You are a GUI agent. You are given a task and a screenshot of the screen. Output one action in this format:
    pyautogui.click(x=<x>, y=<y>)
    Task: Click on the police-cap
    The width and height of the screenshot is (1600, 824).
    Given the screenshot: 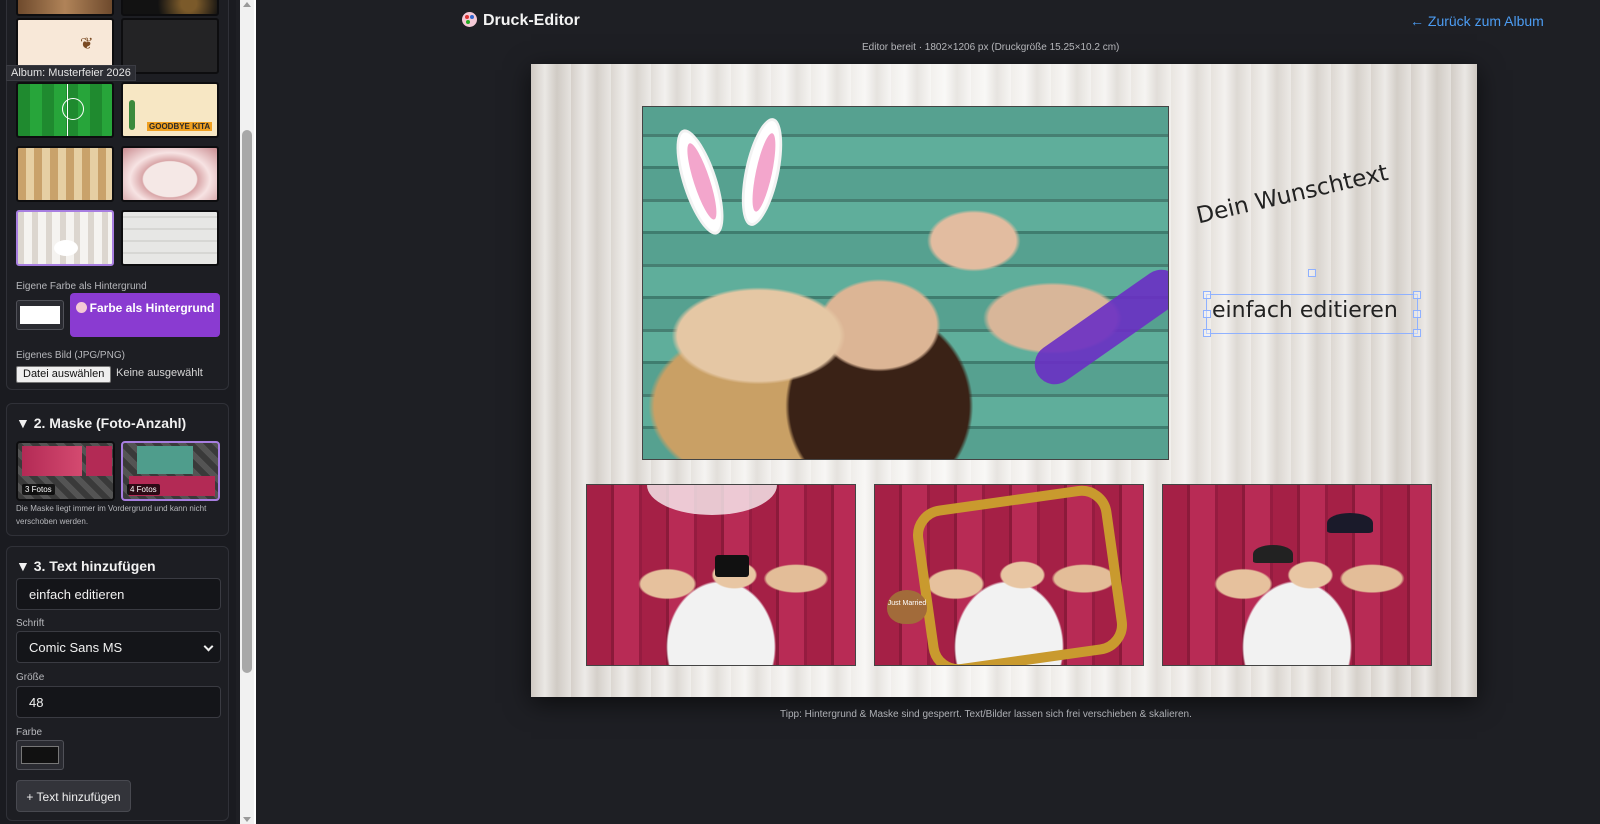 What is the action you would take?
    pyautogui.click(x=1350, y=523)
    